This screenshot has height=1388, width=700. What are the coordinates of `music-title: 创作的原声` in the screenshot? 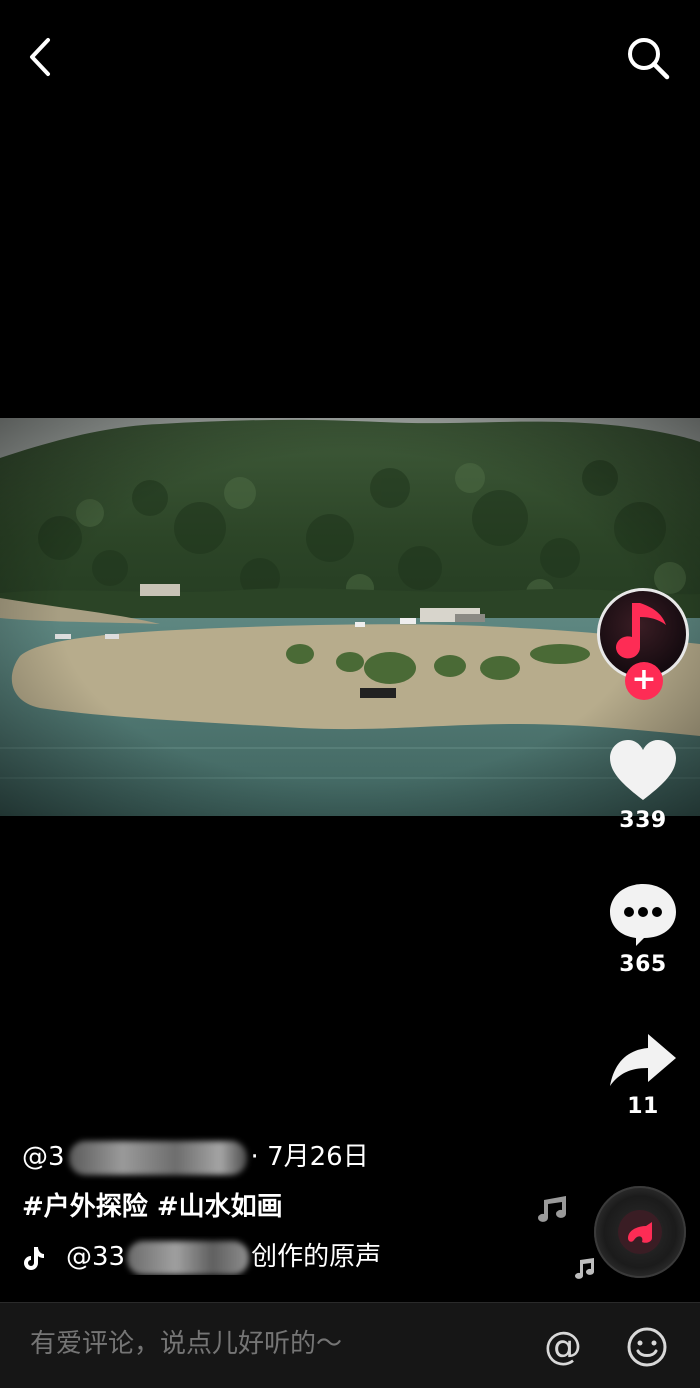 It's located at (316, 1257).